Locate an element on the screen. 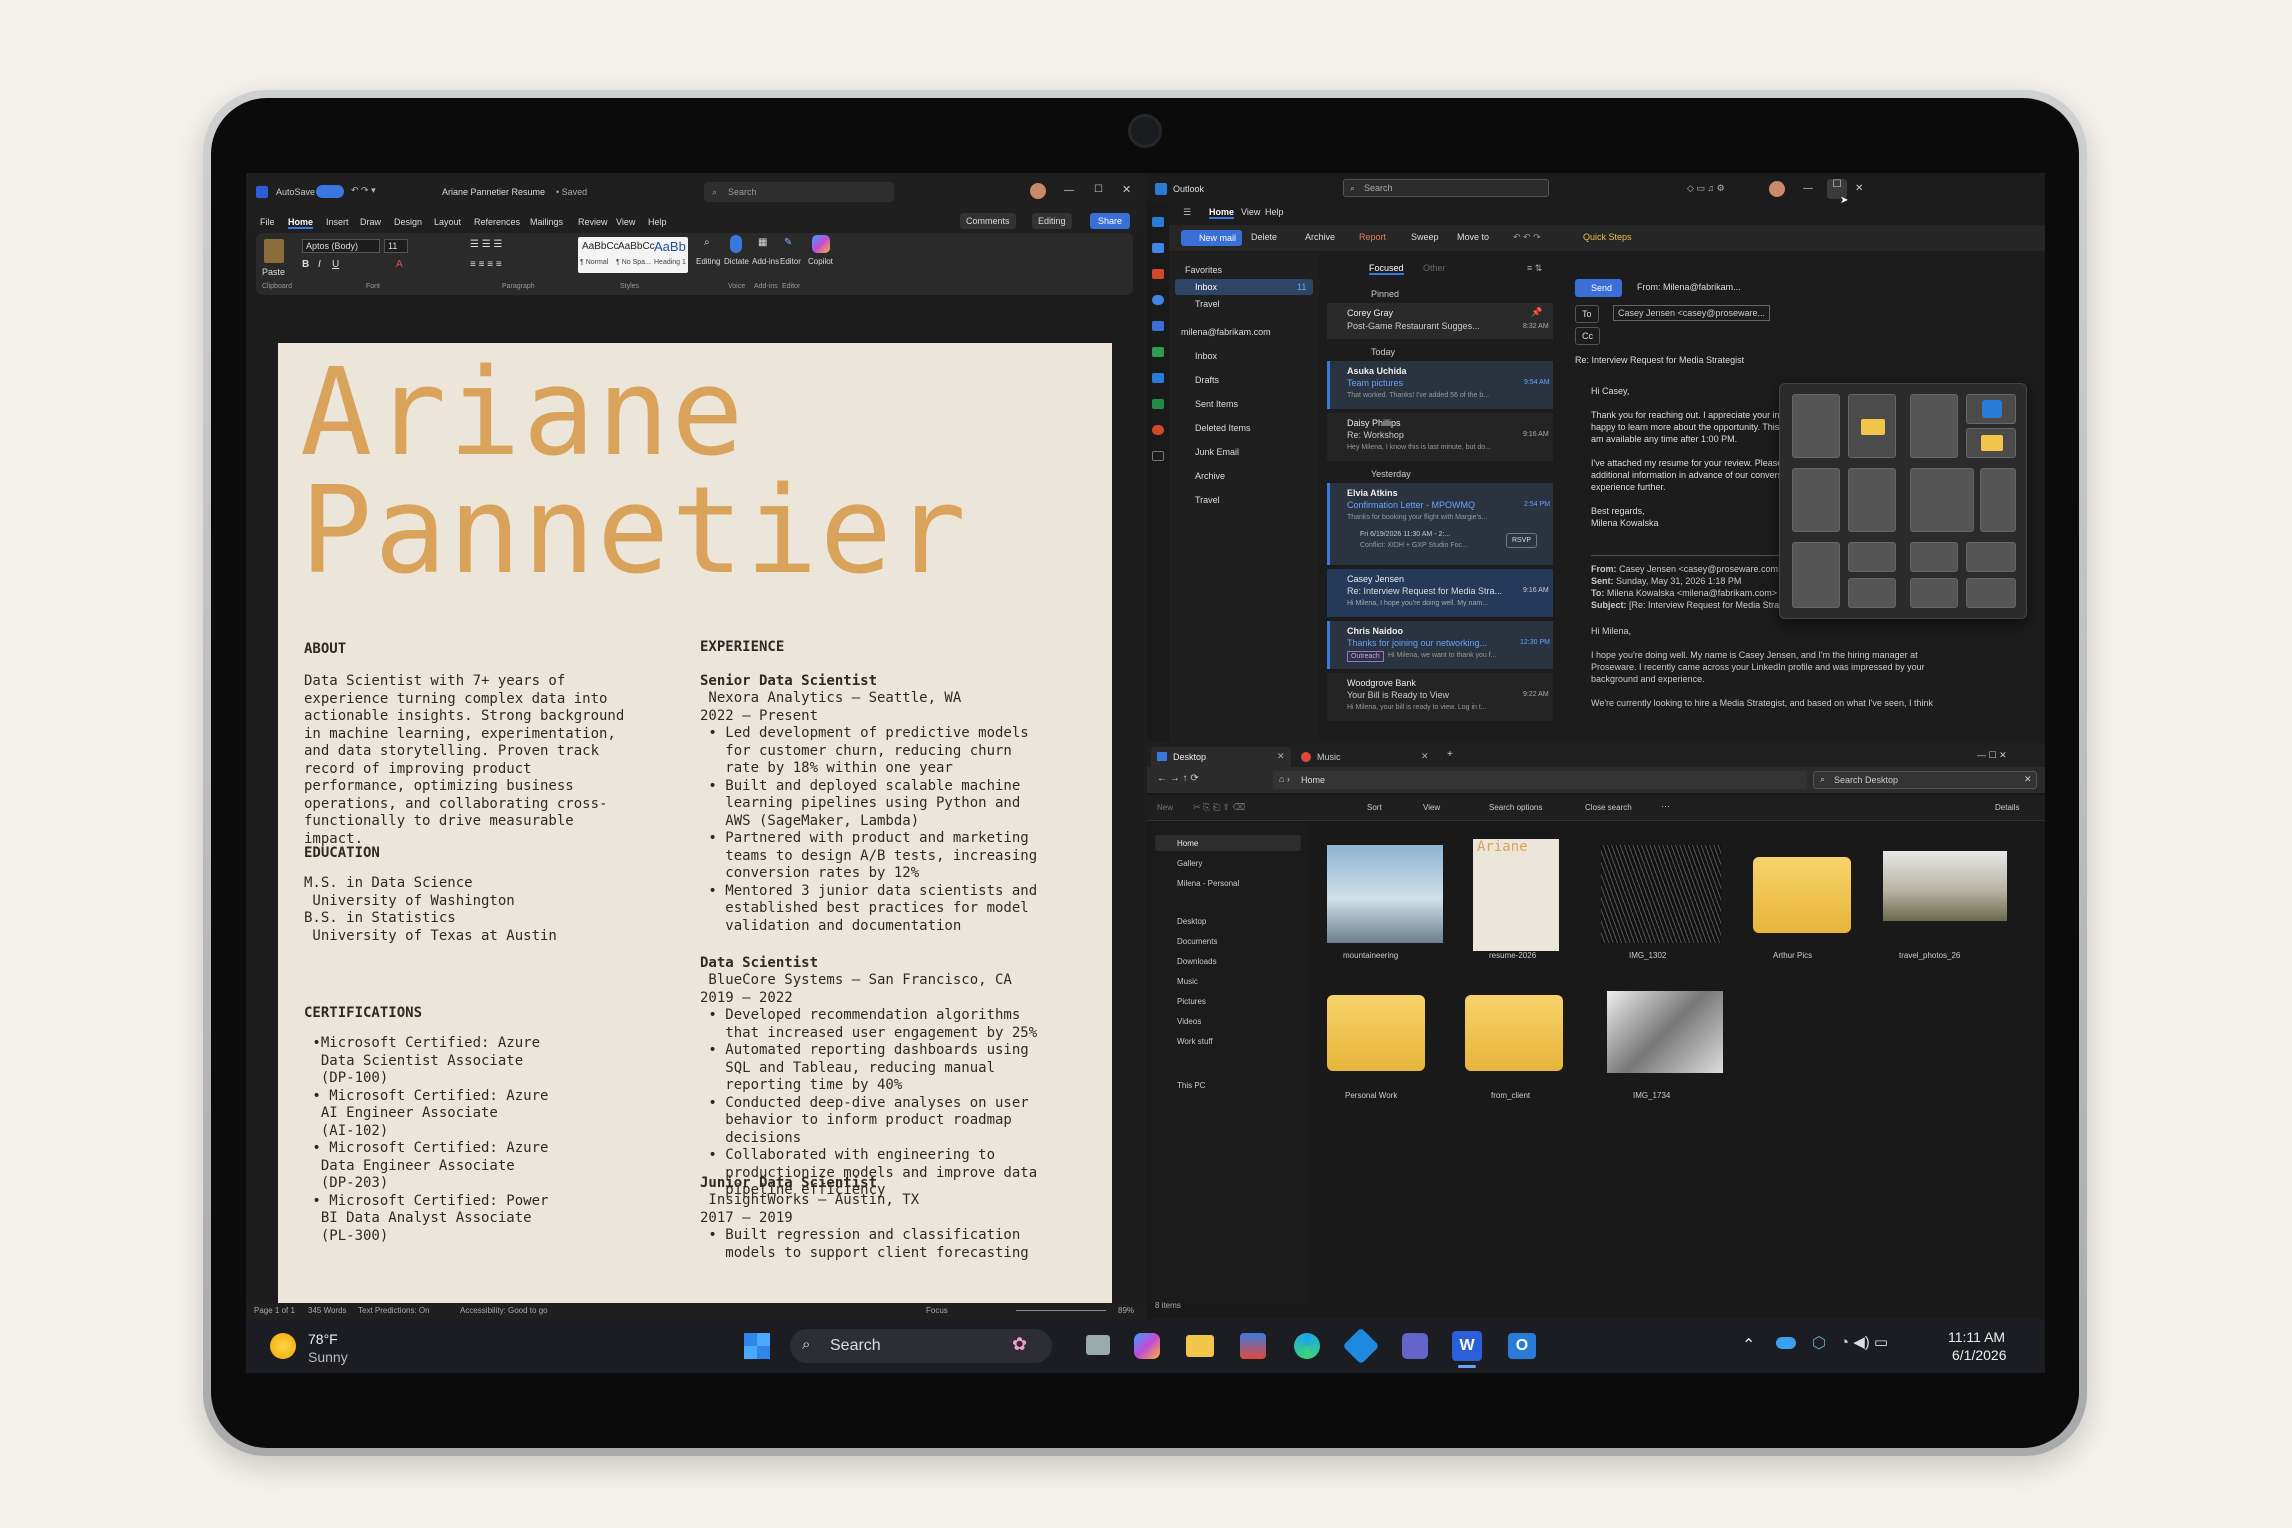 This screenshot has width=2292, height=1528. nav-work-stuff: Work stuff is located at coordinates (1195, 1041).